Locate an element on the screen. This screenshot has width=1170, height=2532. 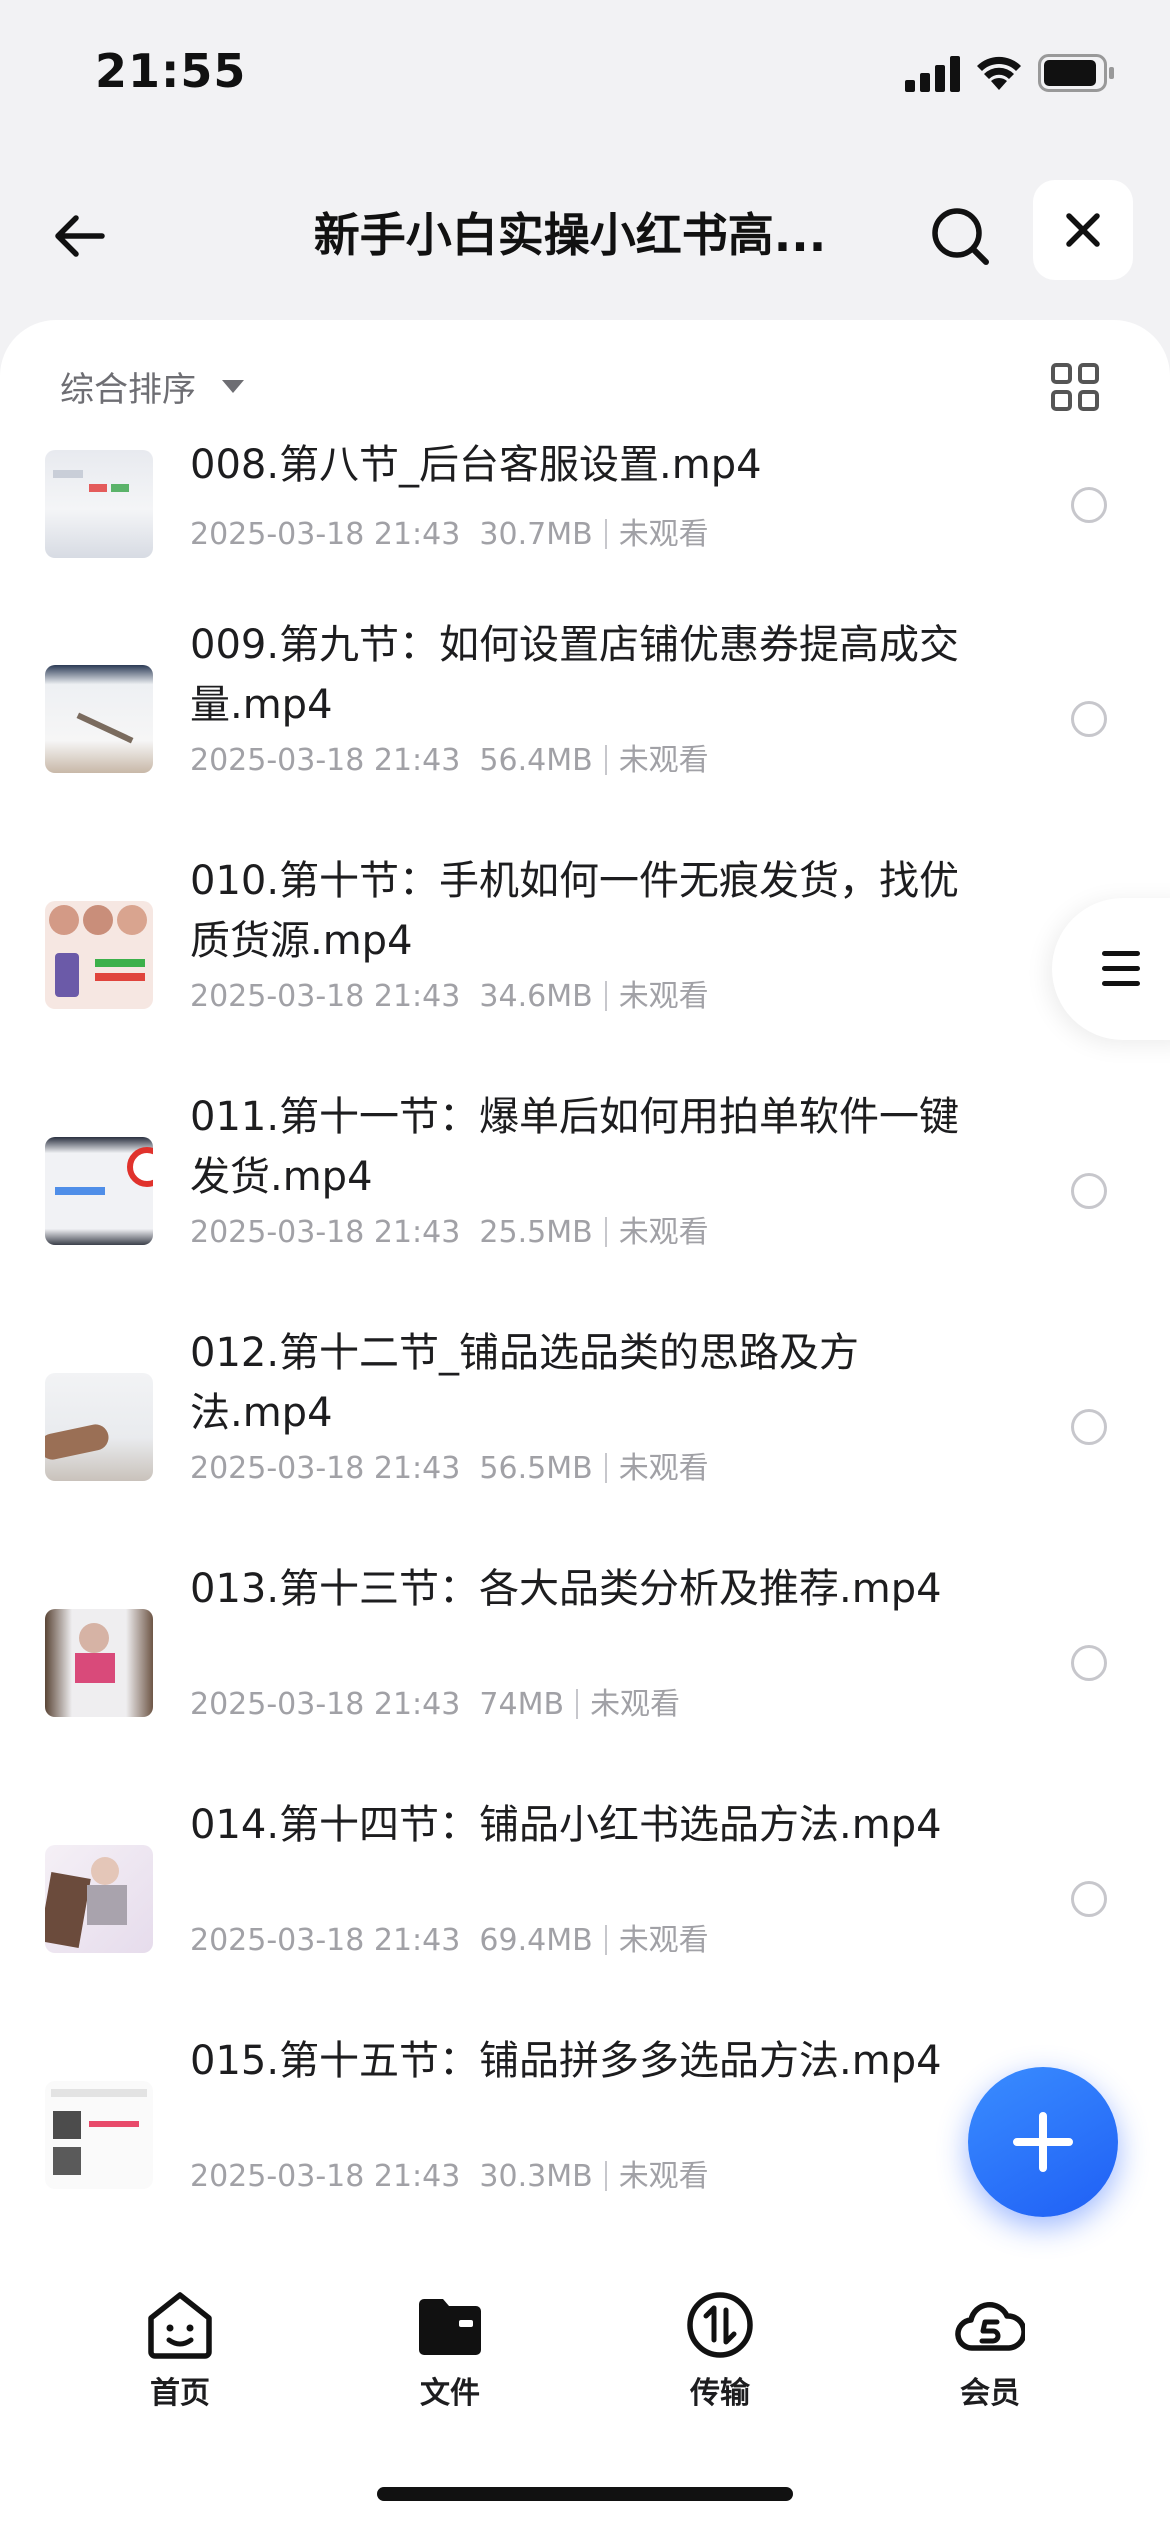
file-name: 008.第八节_后台客服设置.mp4 is located at coordinates (476, 465).